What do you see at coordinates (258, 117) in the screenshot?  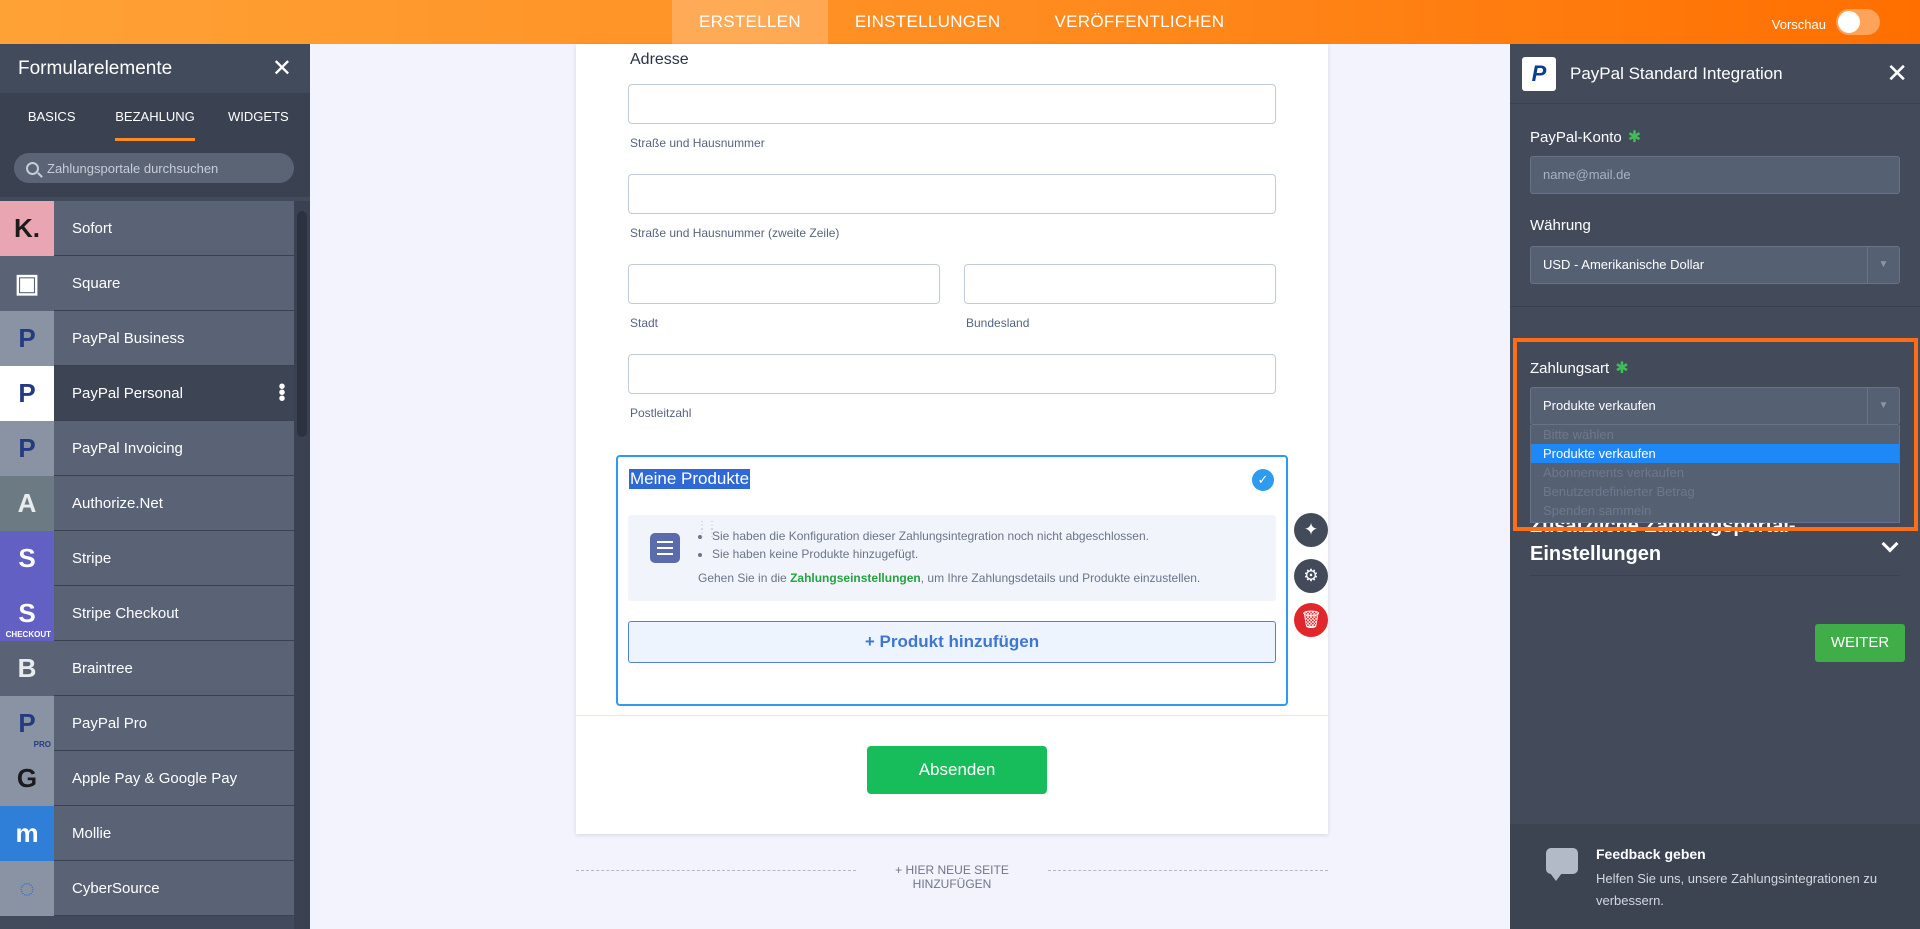 I see `tab-widgets: WIDGETS` at bounding box center [258, 117].